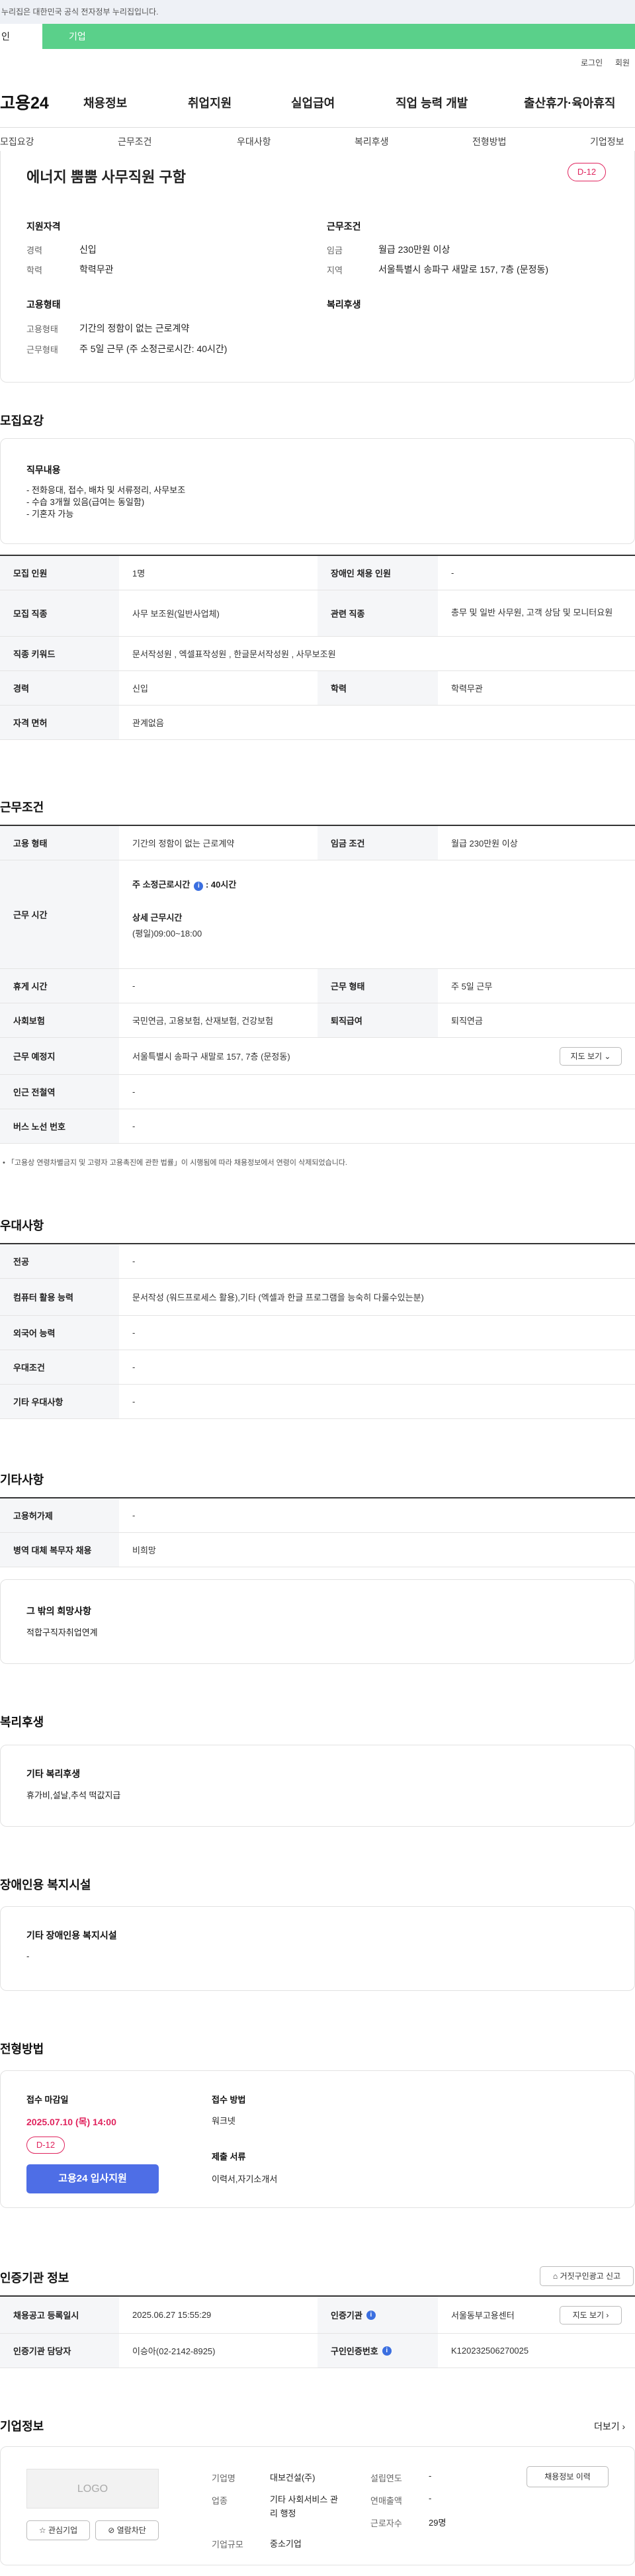 The height and width of the screenshot is (2576, 635). What do you see at coordinates (135, 141) in the screenshot?
I see `subnav-workcond: 근무조건` at bounding box center [135, 141].